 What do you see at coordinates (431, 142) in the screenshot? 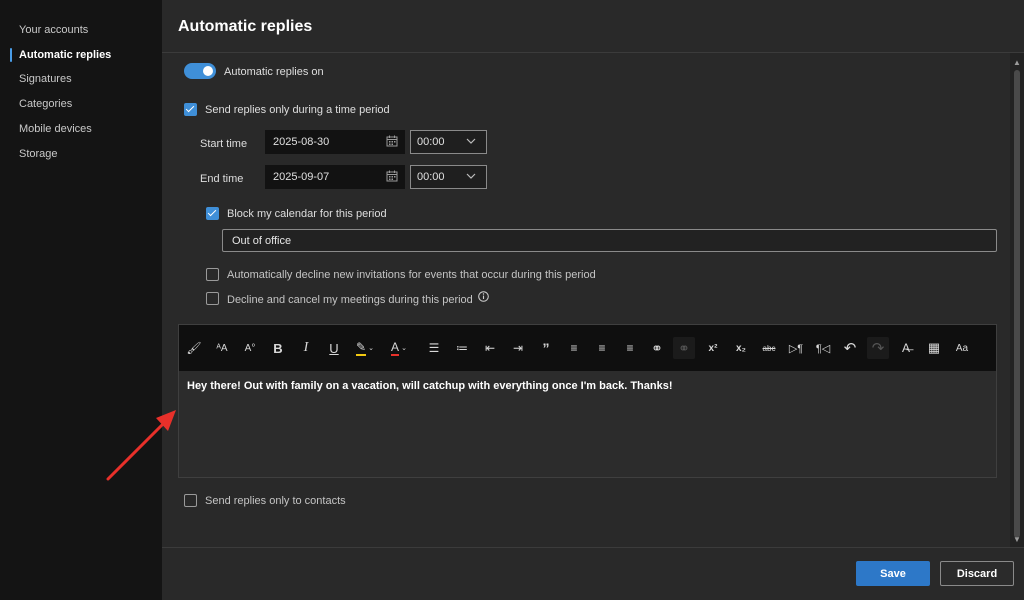
I see `start-time-value: 00:00` at bounding box center [431, 142].